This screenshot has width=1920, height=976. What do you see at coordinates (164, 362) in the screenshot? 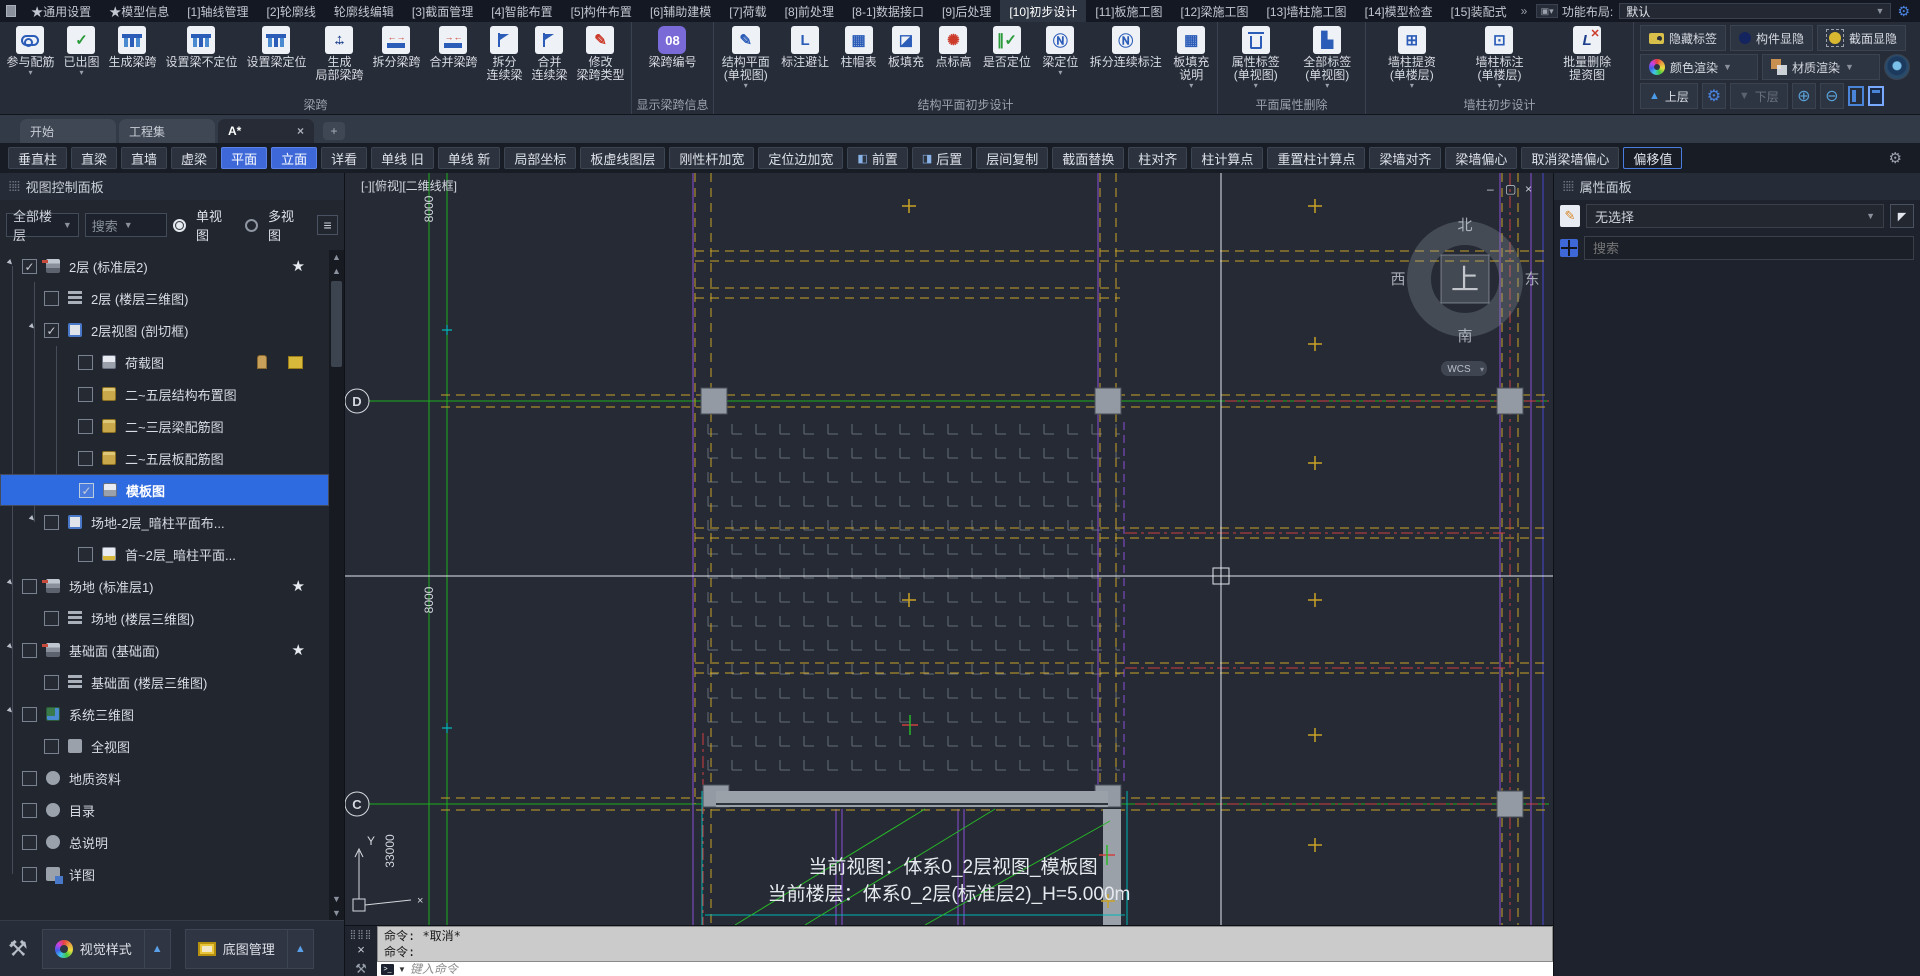
I see `tree-item-load-diagram: ▸荷载图` at bounding box center [164, 362].